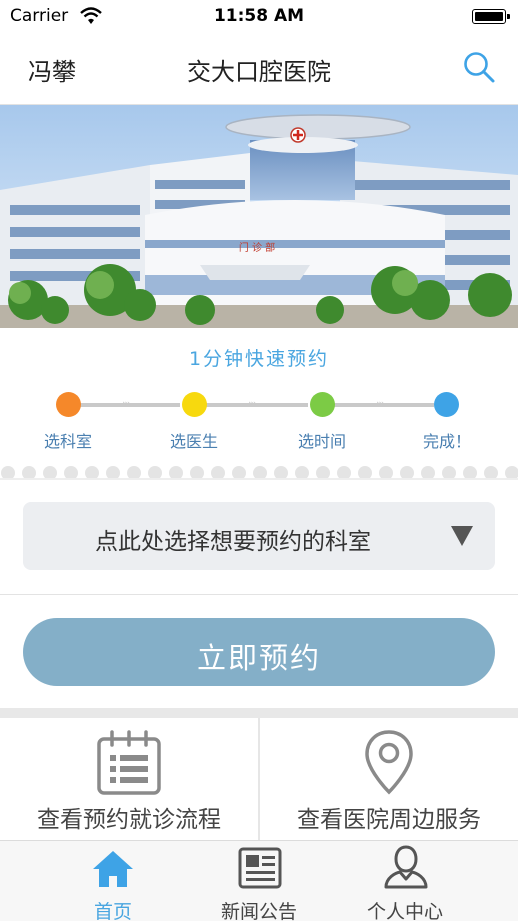  Describe the element at coordinates (129, 820) in the screenshot. I see `tile-booking-process-label: 查看预约就诊流程` at that location.